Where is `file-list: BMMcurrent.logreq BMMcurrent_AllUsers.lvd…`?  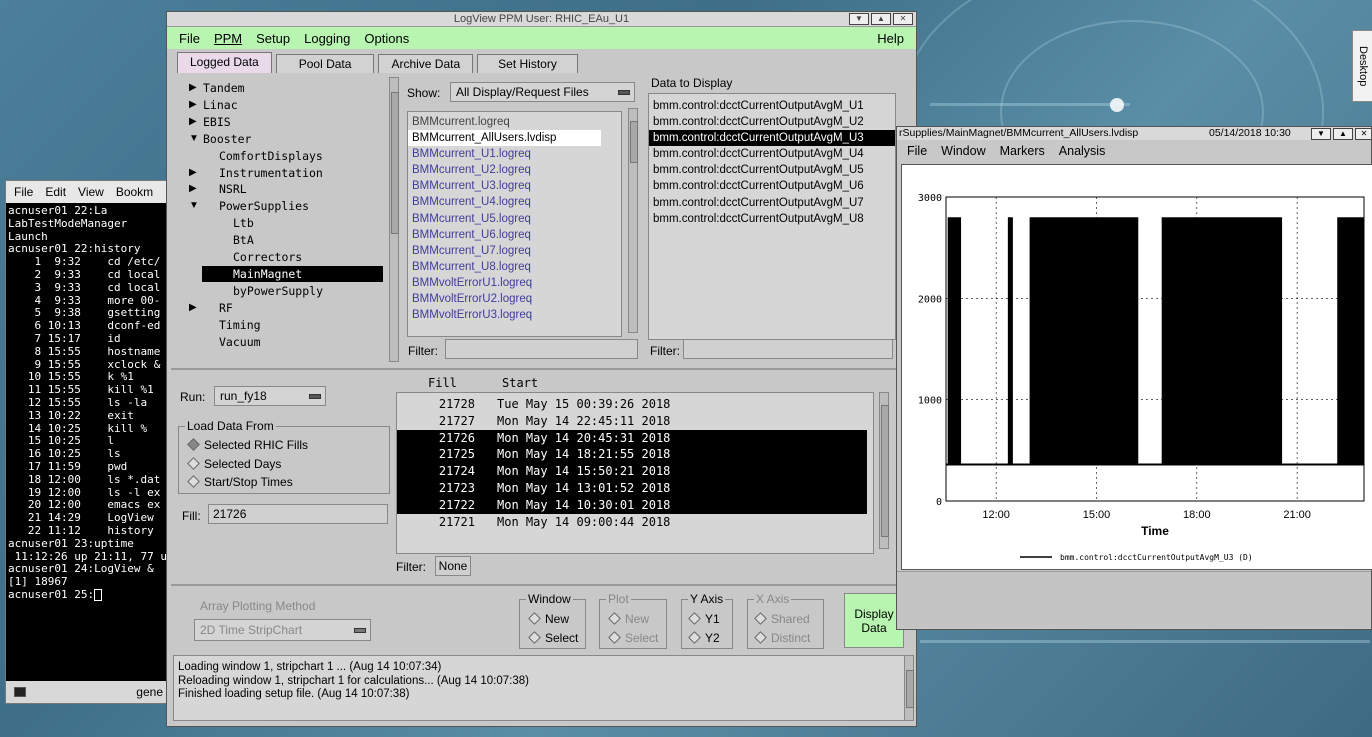 file-list: BMMcurrent.logreq BMMcurrent_AllUsers.lvd… is located at coordinates (514, 224).